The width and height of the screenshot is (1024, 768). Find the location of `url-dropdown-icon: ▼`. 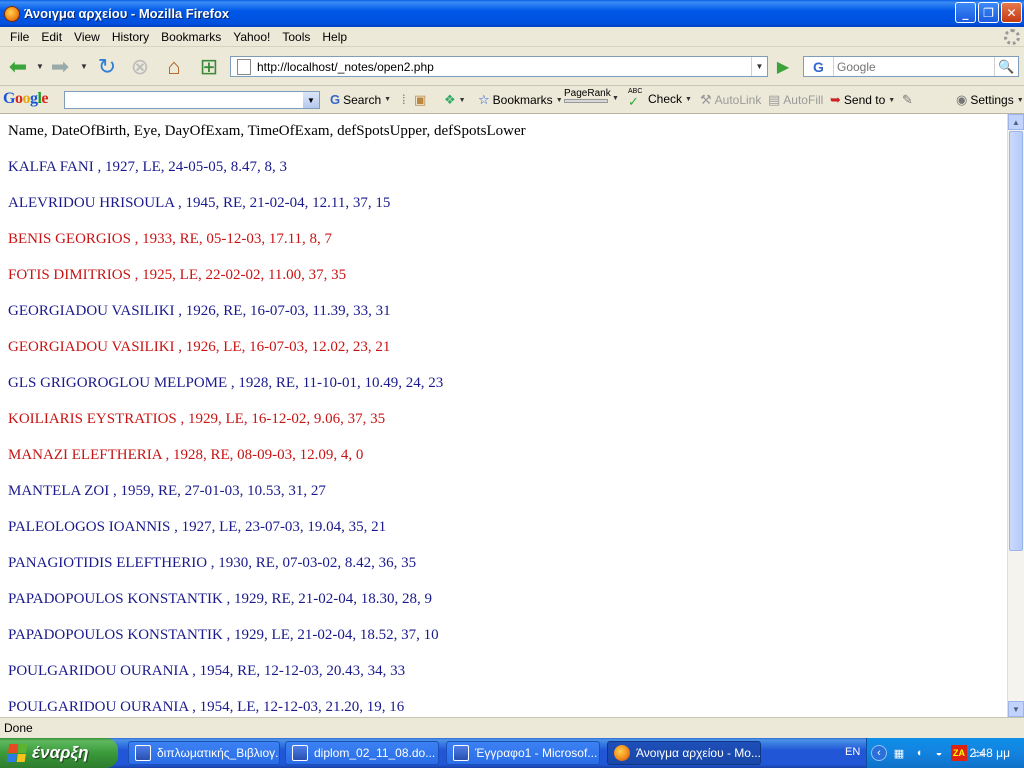

url-dropdown-icon: ▼ is located at coordinates (759, 66).